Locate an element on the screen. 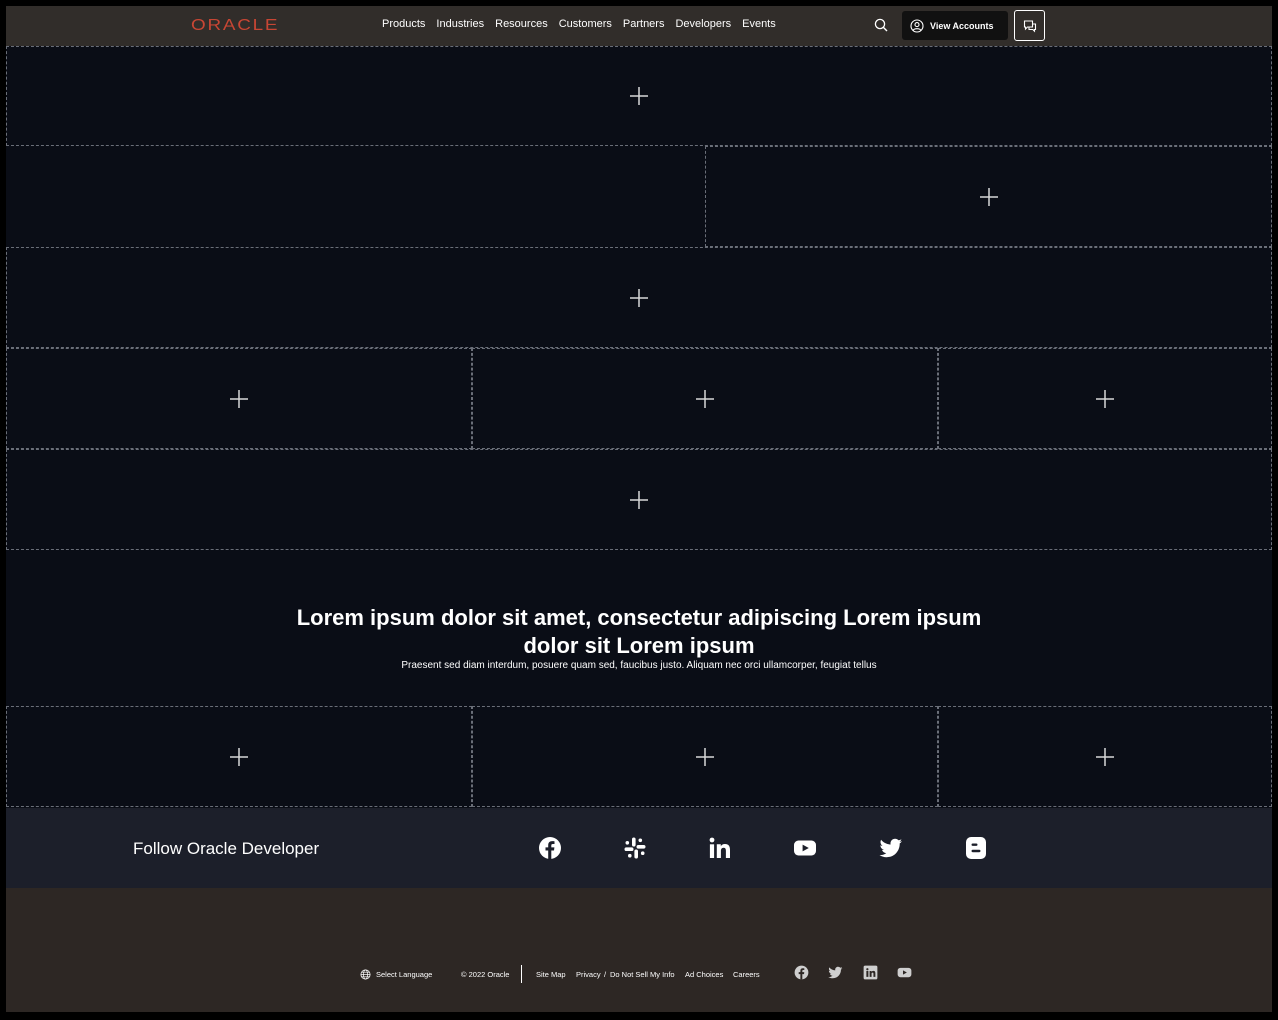  ad-choices-link: Ad Choices is located at coordinates (704, 974).